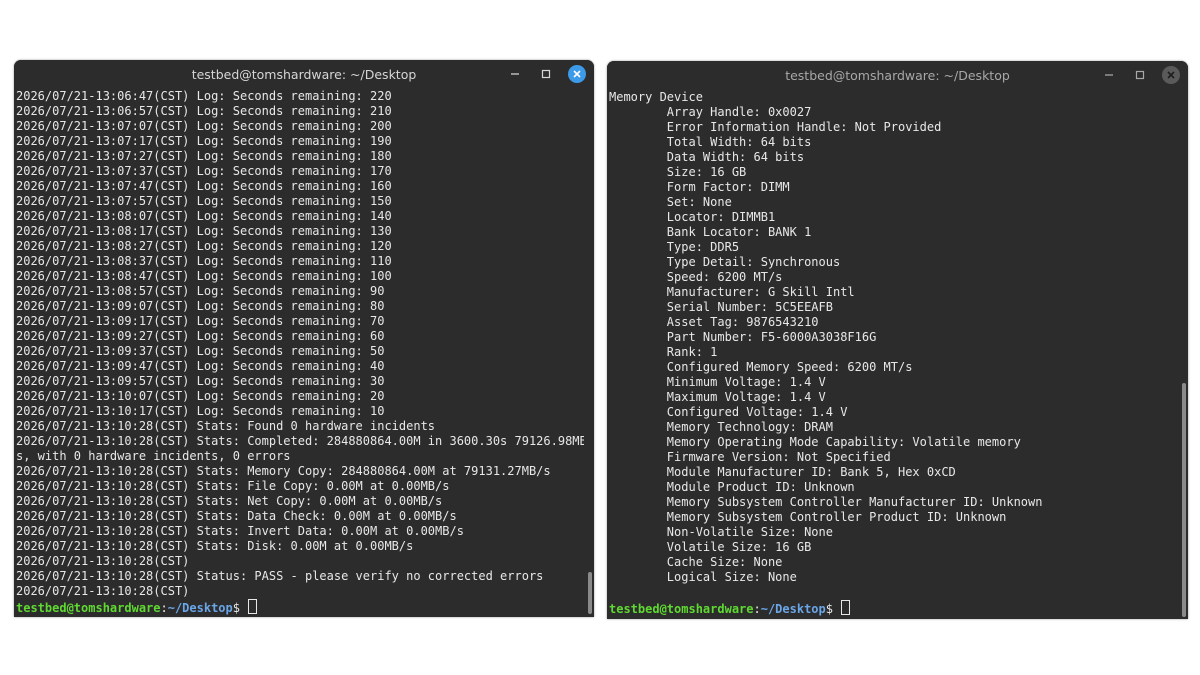  I want to click on output-line: Speed: 6200 MT/s, so click(696, 277).